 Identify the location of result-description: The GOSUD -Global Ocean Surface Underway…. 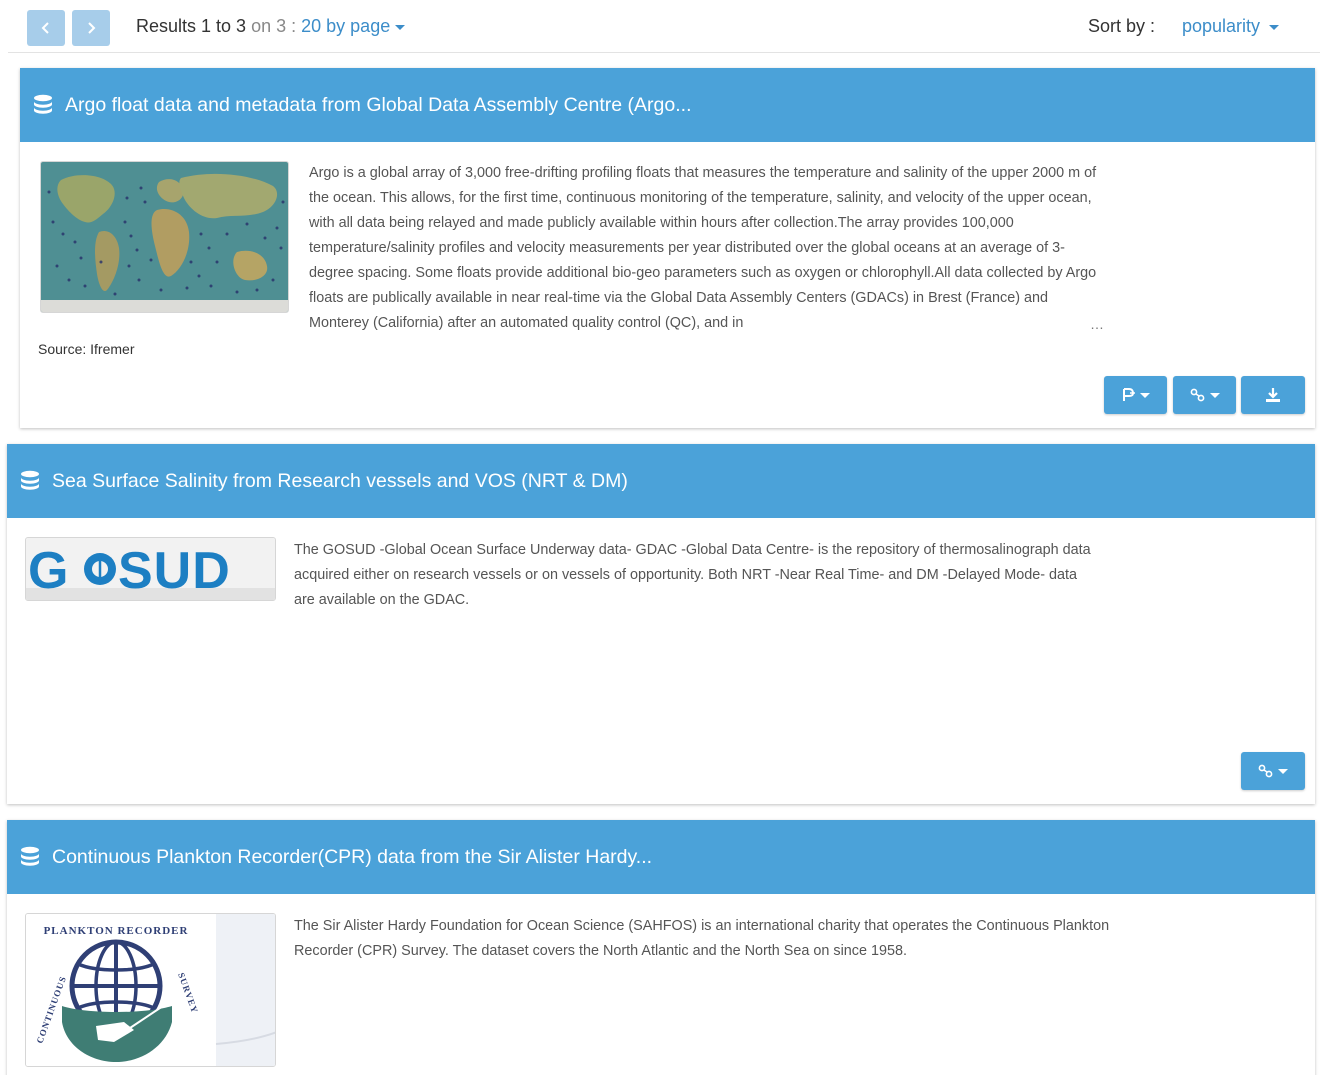
(692, 575).